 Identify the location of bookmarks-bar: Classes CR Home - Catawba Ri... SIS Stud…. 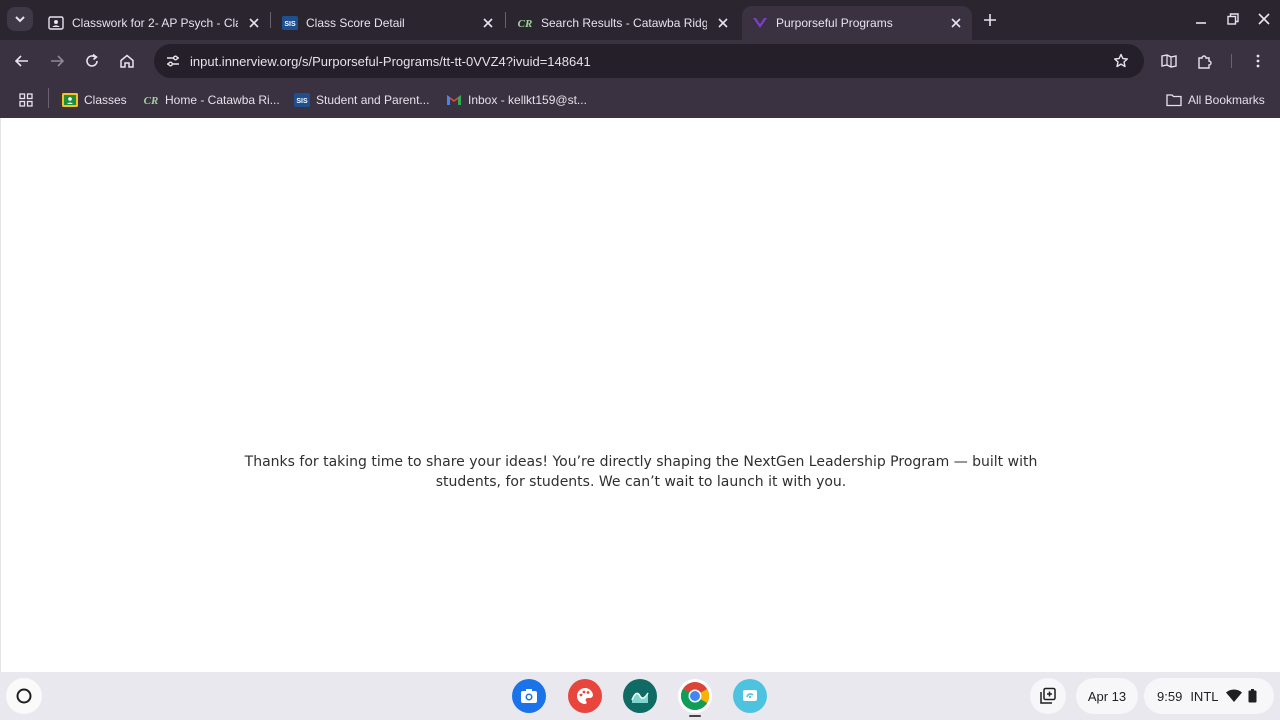
(640, 100).